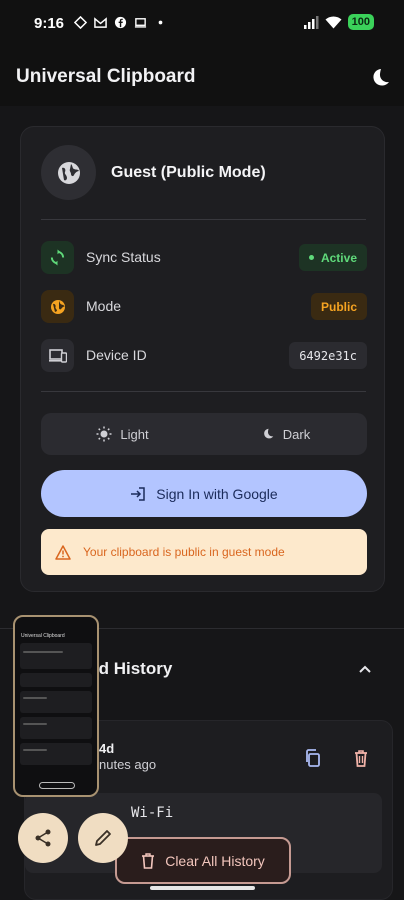 The height and width of the screenshot is (900, 404). Describe the element at coordinates (188, 172) in the screenshot. I see `user-name: Guest (Public Mode)` at that location.